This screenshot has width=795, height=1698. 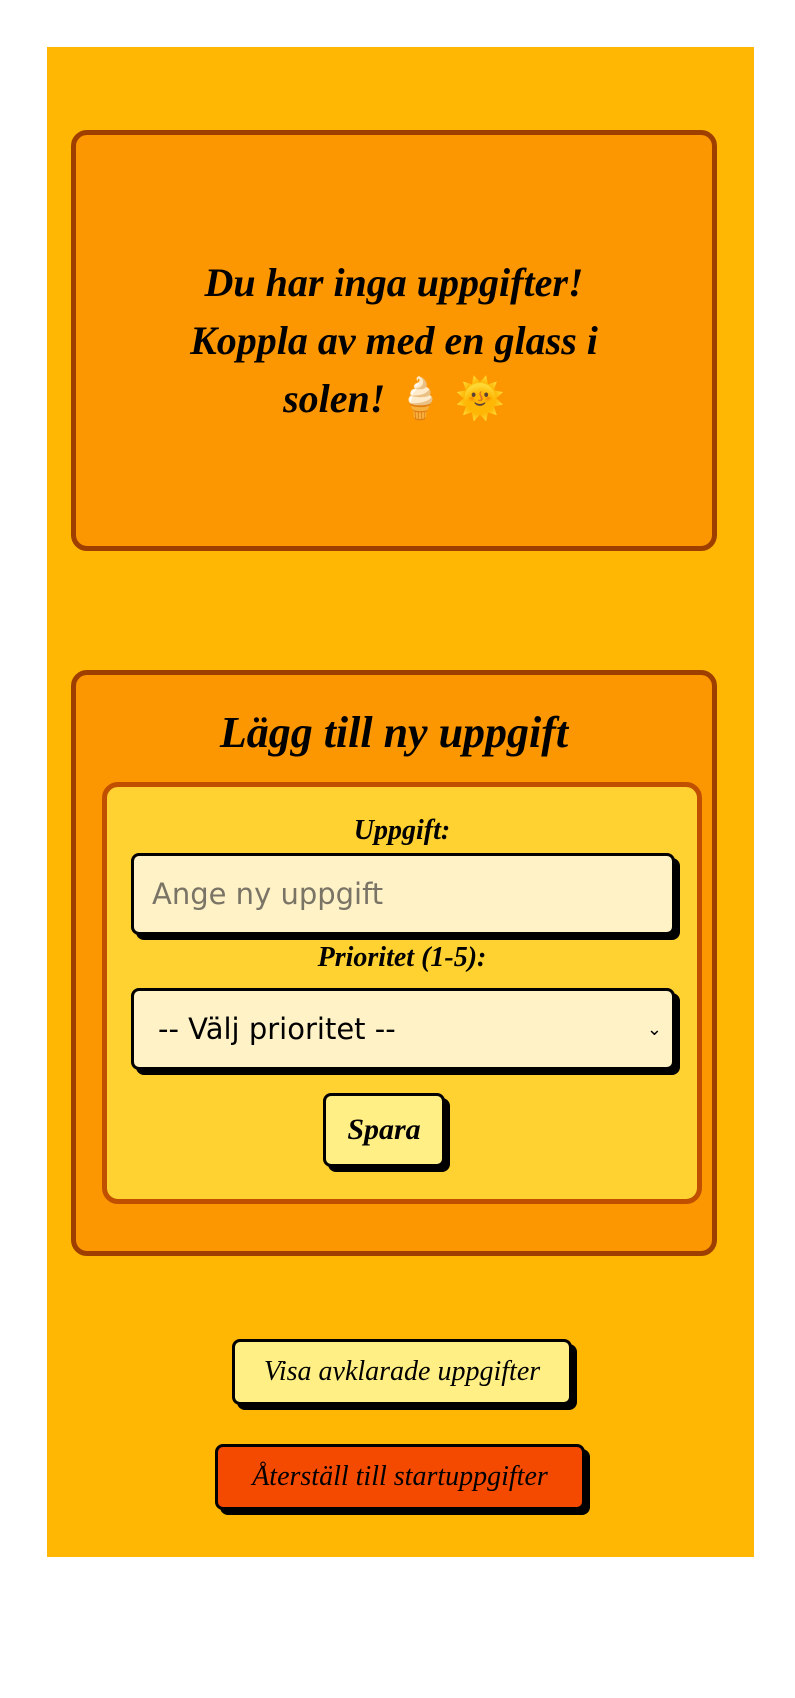 What do you see at coordinates (394, 732) in the screenshot?
I see `form-title: Lägg till ny uppgift` at bounding box center [394, 732].